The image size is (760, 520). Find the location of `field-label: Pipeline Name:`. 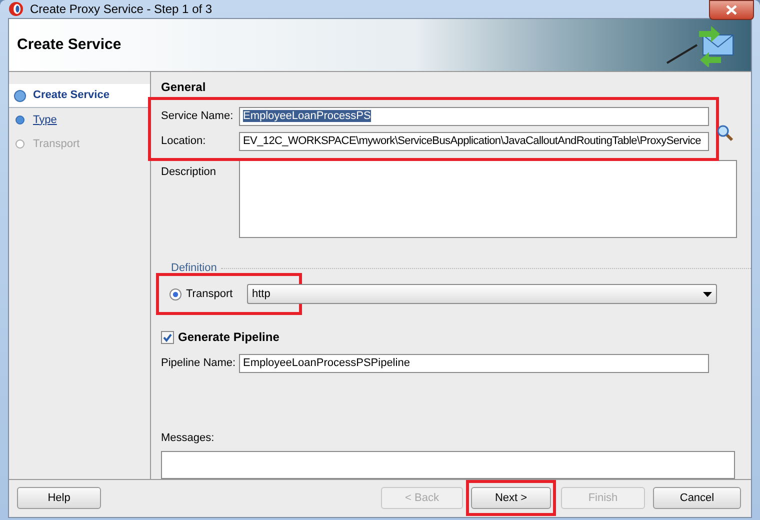

field-label: Pipeline Name: is located at coordinates (199, 363).